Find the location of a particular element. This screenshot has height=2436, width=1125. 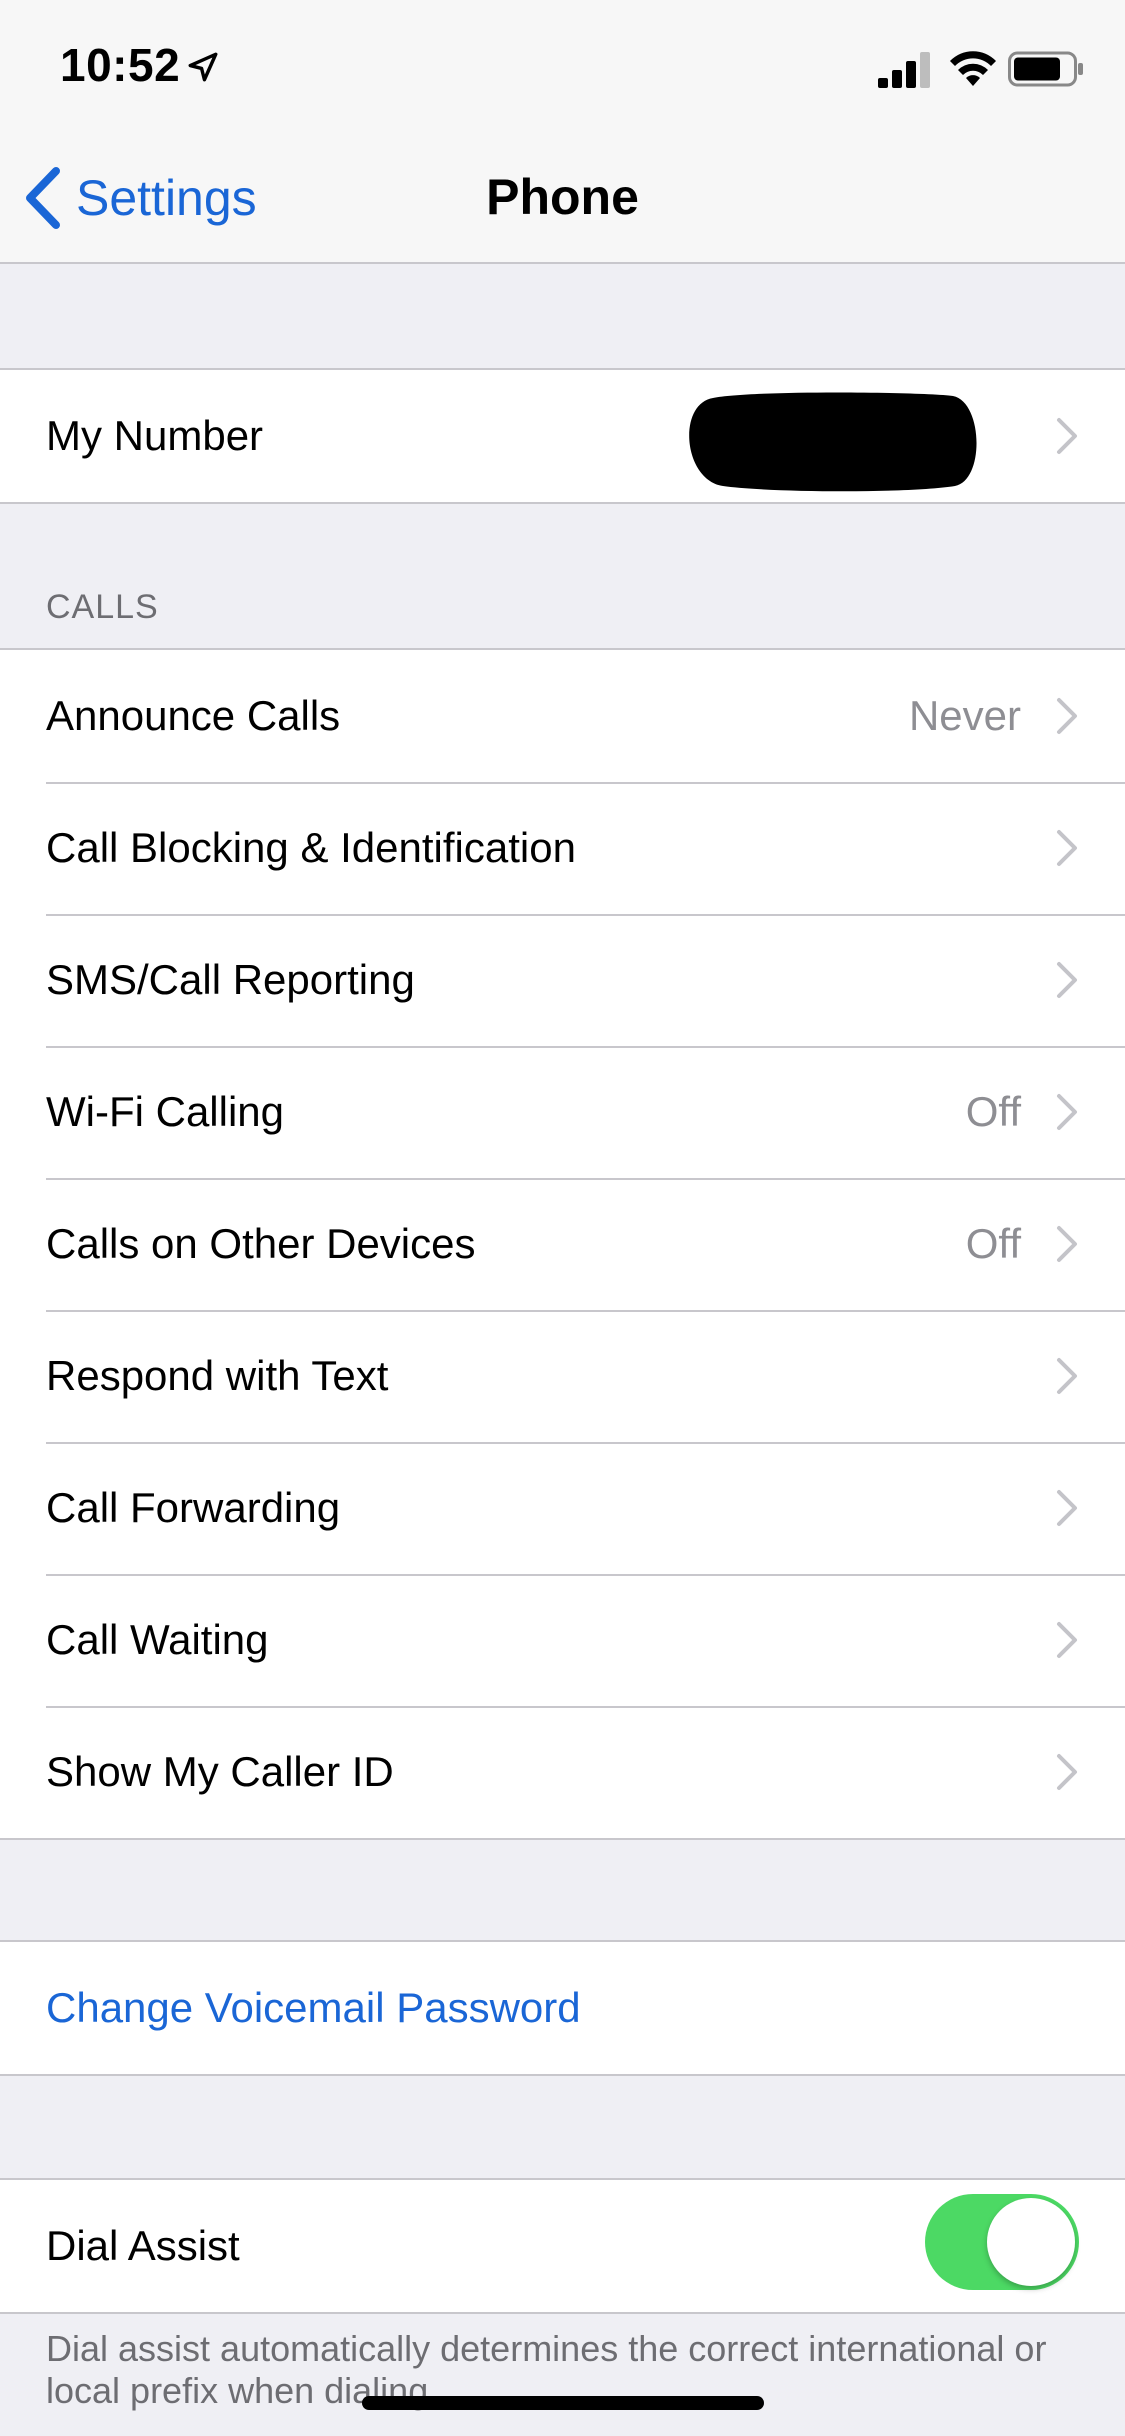

call-blocking-row: Call Blocking & Identification is located at coordinates (562, 848).